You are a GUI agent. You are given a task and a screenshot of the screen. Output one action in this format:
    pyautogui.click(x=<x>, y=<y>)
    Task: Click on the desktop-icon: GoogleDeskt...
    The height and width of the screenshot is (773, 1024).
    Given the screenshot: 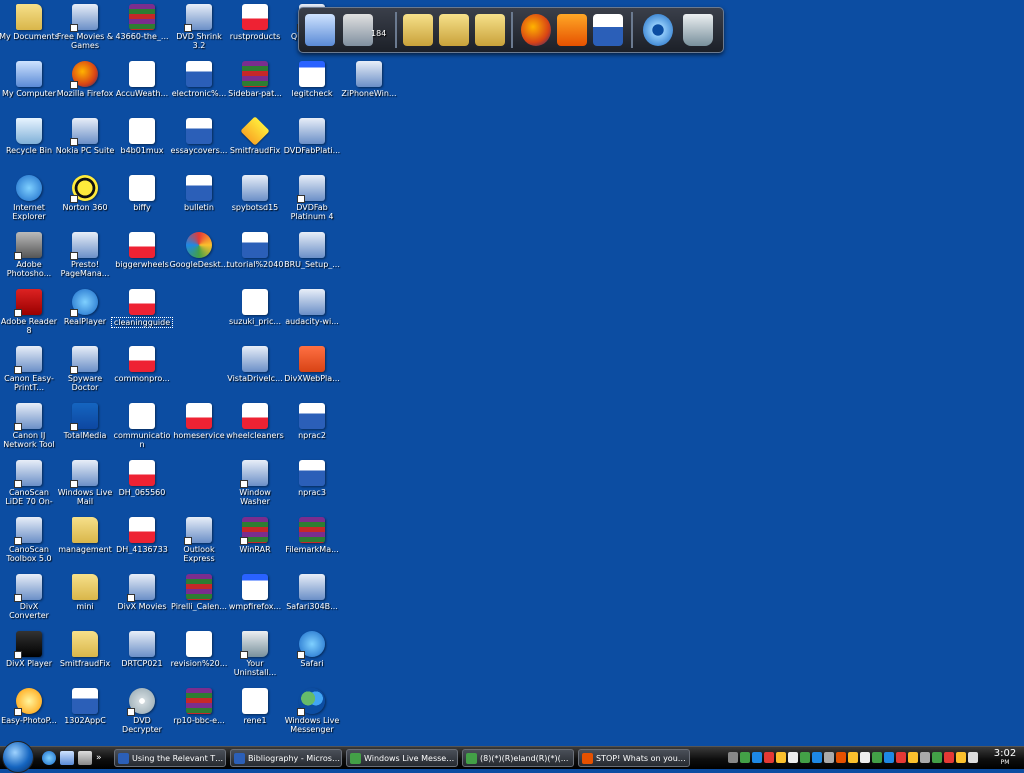 What is the action you would take?
    pyautogui.click(x=199, y=258)
    